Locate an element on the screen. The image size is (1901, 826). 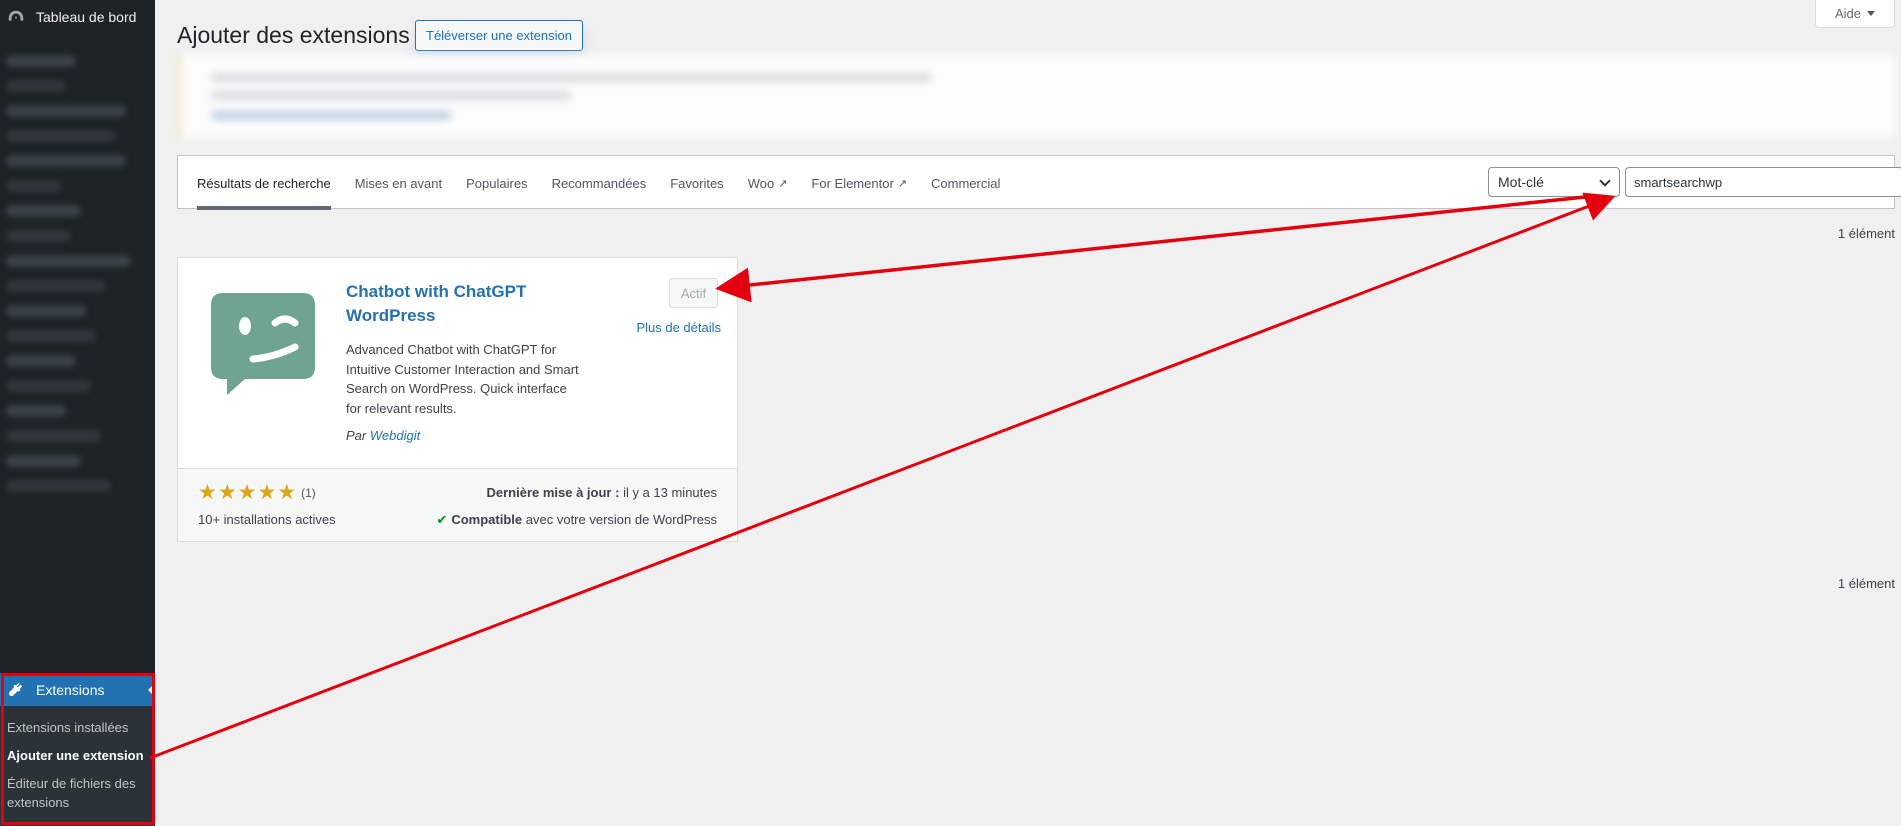
plugin-icon is located at coordinates (16, 690).